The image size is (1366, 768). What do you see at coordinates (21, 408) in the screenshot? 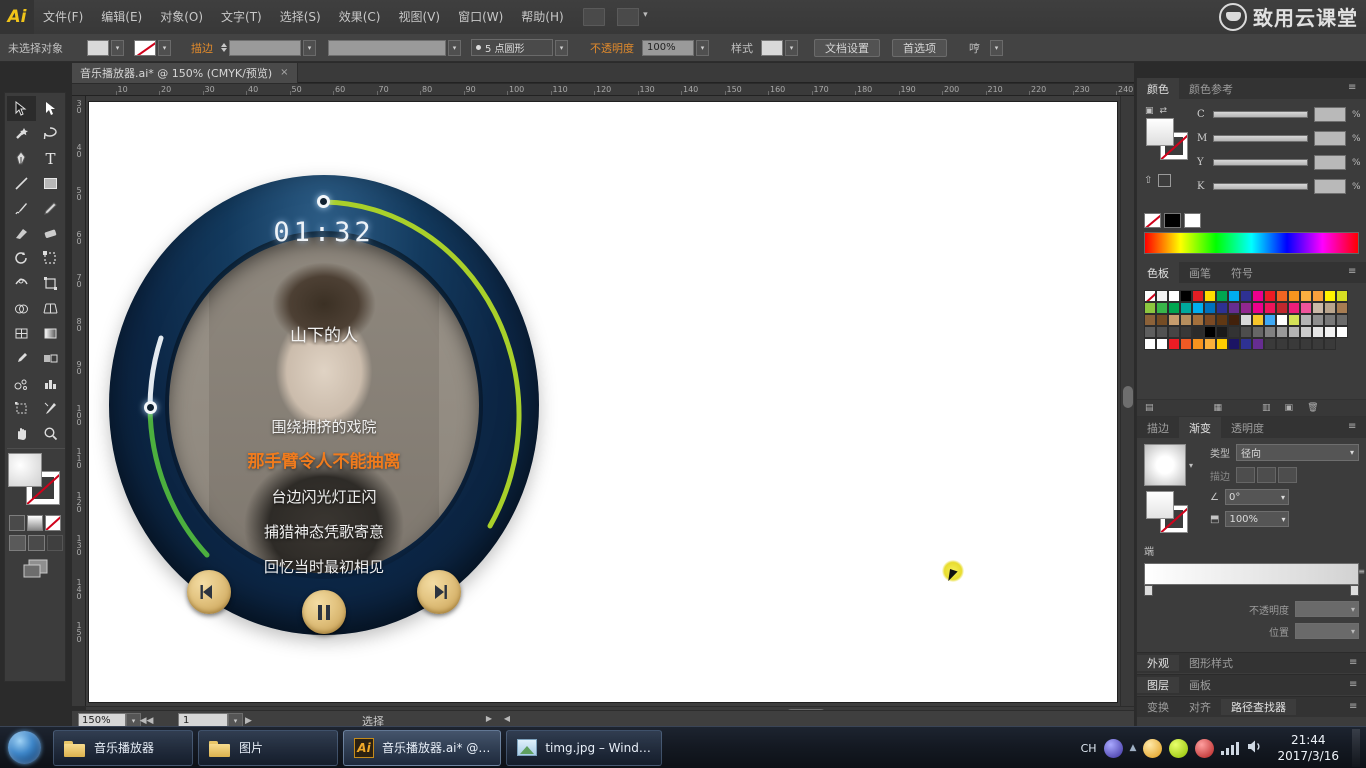
I see `artboard-tool` at bounding box center [21, 408].